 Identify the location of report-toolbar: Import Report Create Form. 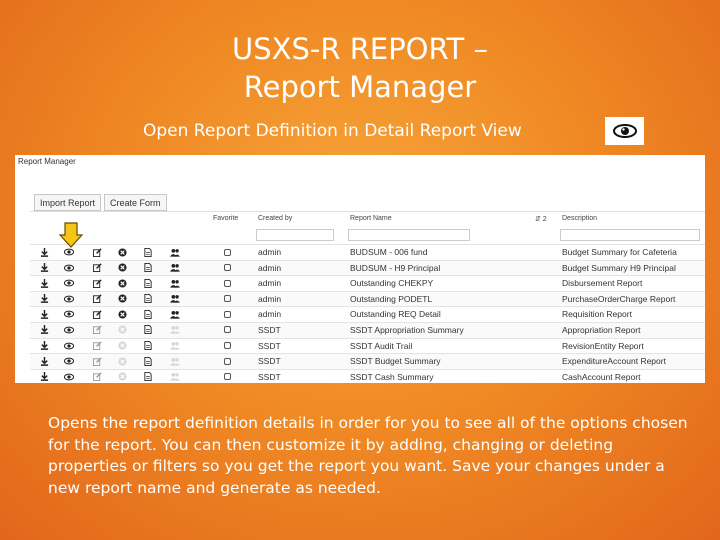
(102, 202).